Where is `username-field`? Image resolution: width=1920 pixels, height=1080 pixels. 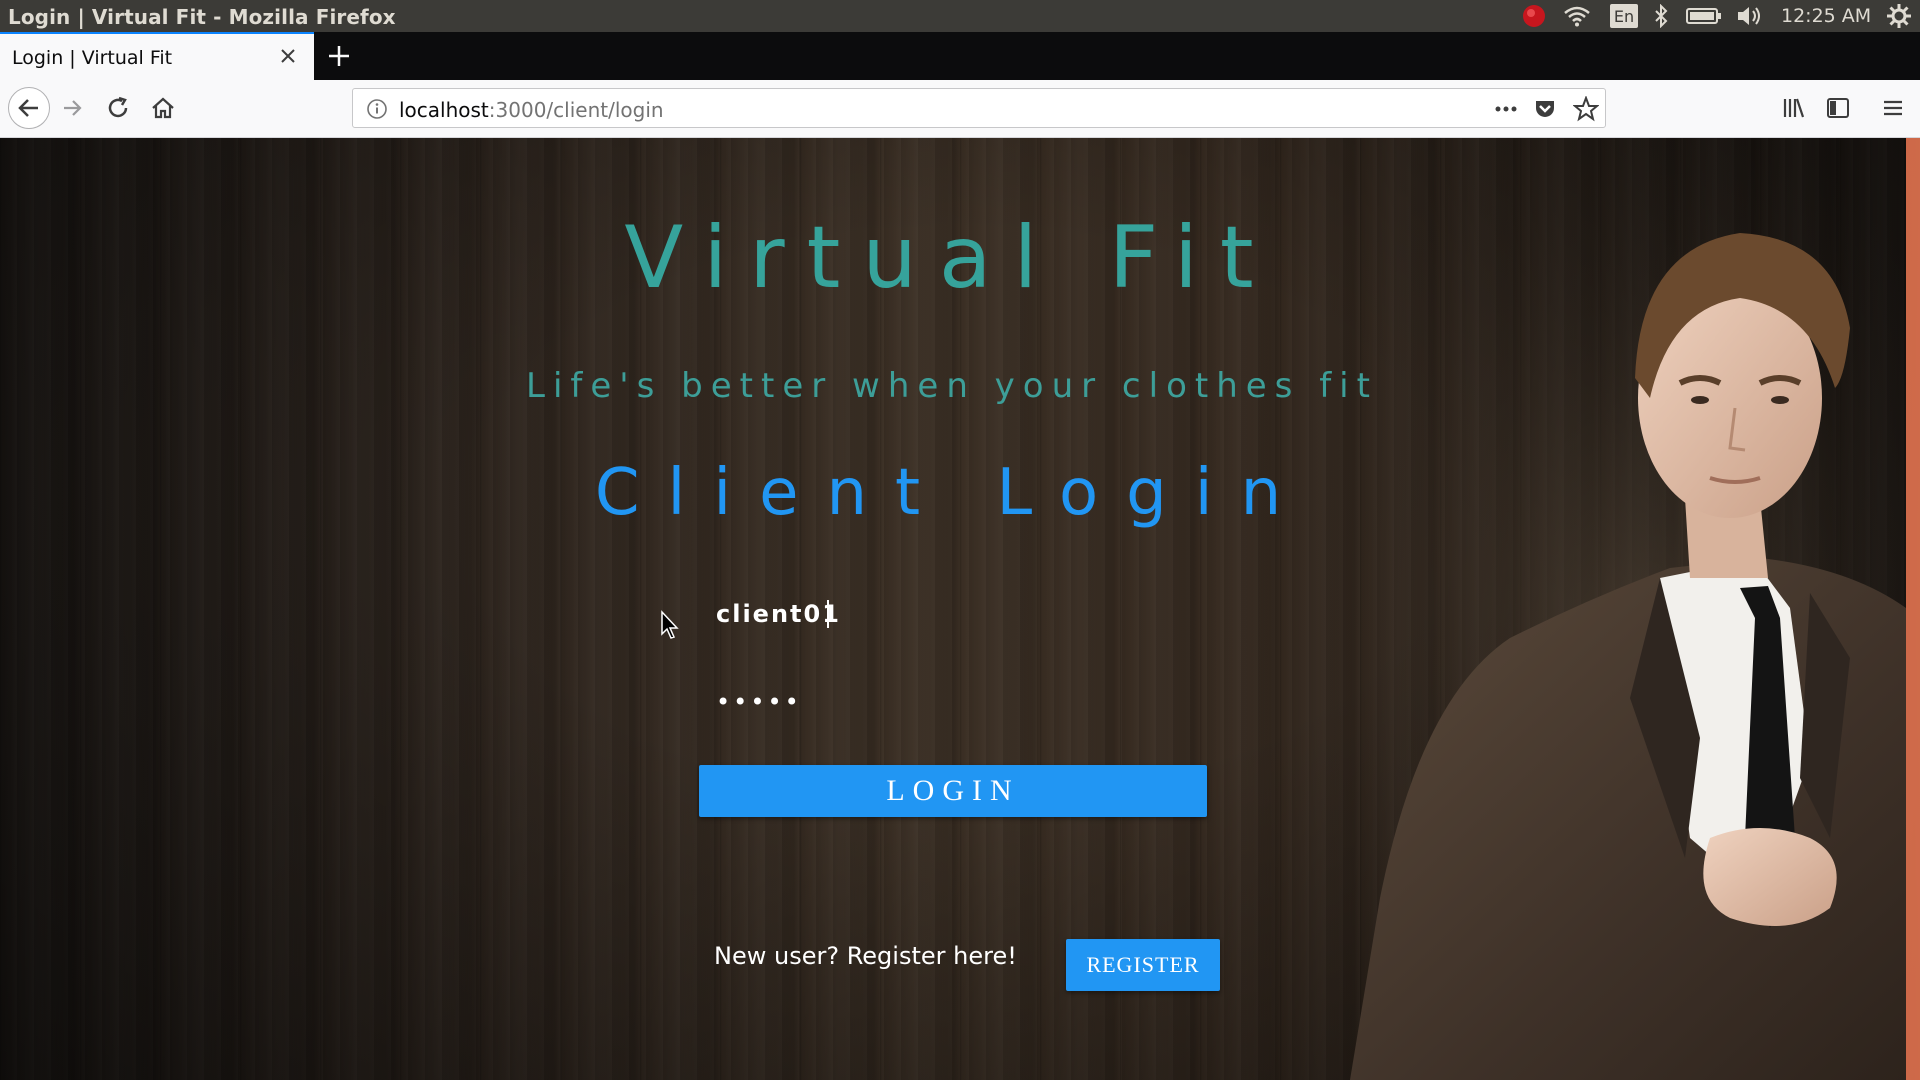
username-field is located at coordinates (953, 614).